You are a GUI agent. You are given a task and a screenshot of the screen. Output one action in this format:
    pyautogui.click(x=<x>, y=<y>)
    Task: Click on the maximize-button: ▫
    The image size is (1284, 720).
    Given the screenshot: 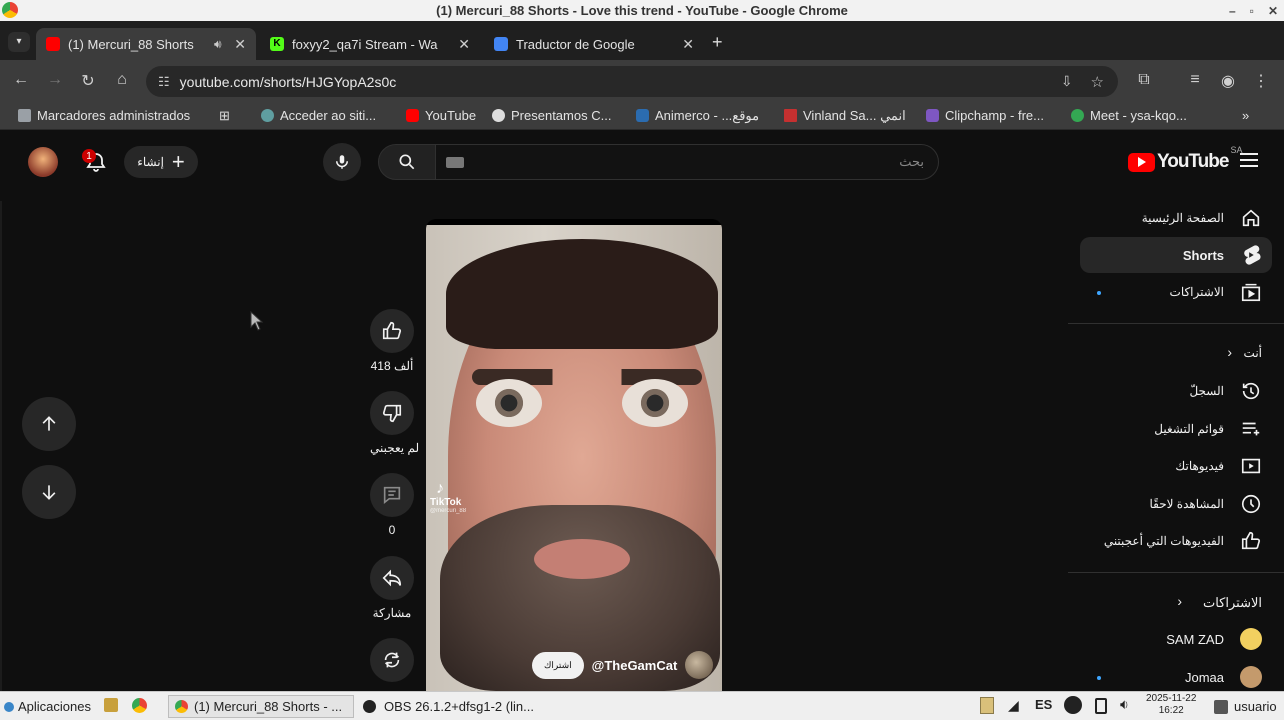 What is the action you would take?
    pyautogui.click(x=1252, y=11)
    